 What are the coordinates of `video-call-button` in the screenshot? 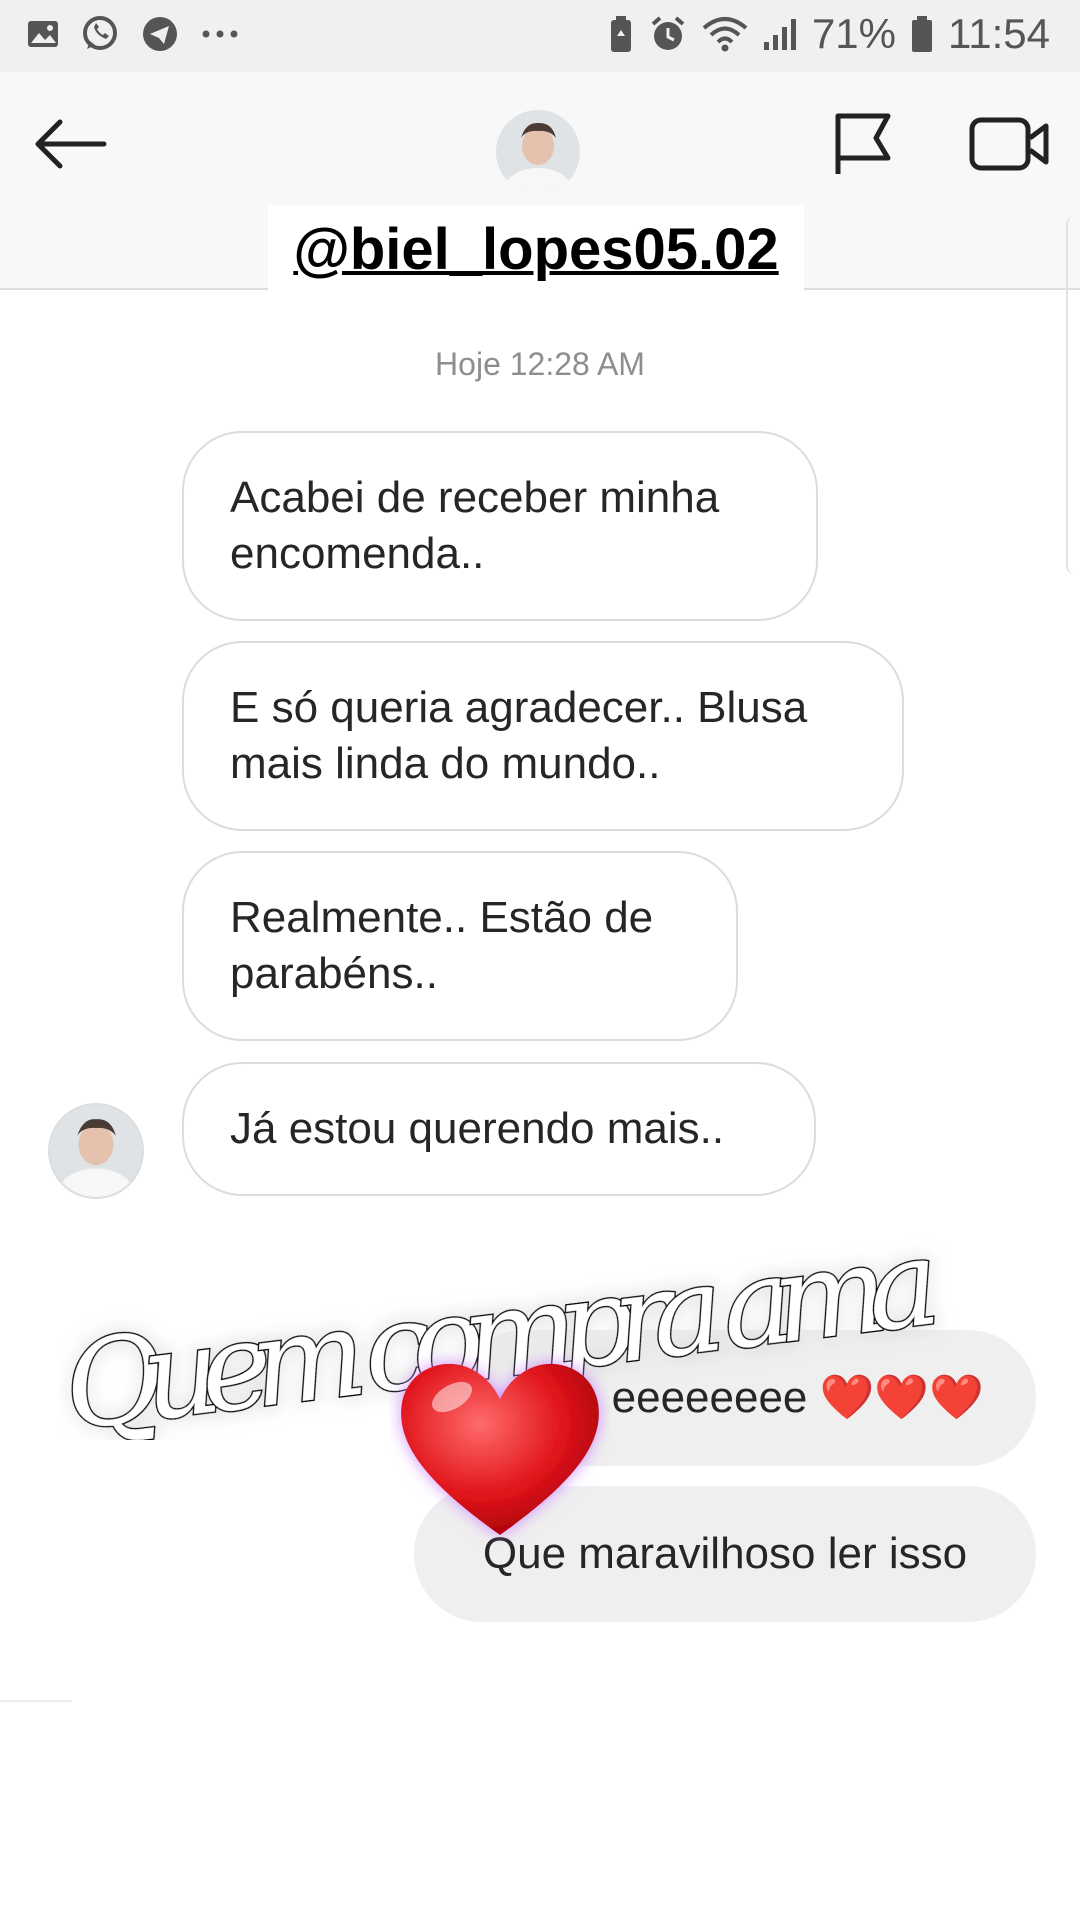 It's located at (1009, 144).